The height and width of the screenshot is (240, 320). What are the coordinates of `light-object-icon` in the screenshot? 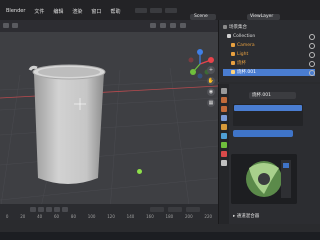 It's located at (139, 171).